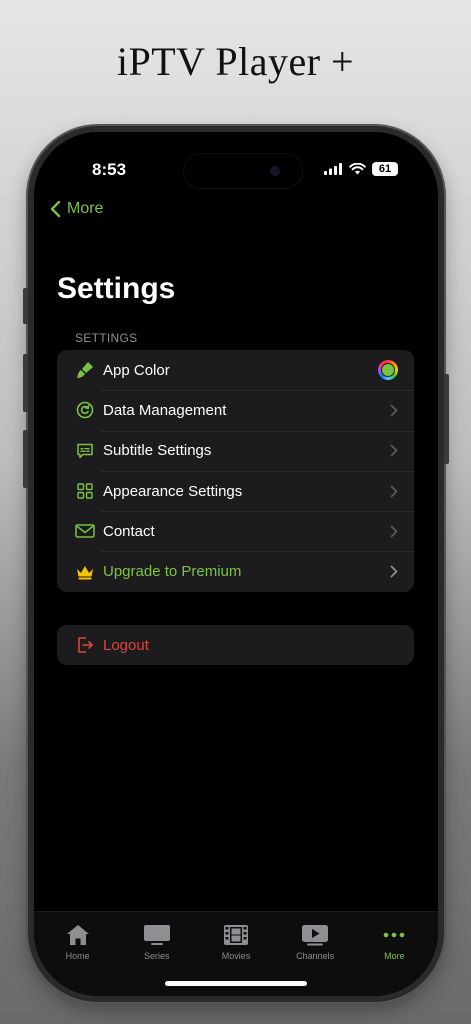 The height and width of the screenshot is (1024, 471). I want to click on color-swatch-dot, so click(388, 370).